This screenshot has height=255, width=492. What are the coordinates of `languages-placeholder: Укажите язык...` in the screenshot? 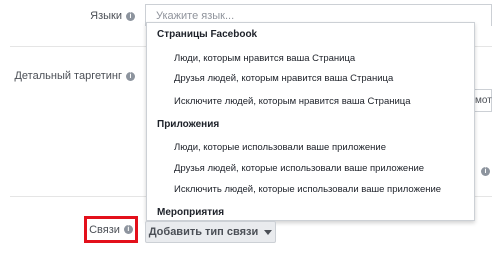 It's located at (195, 16).